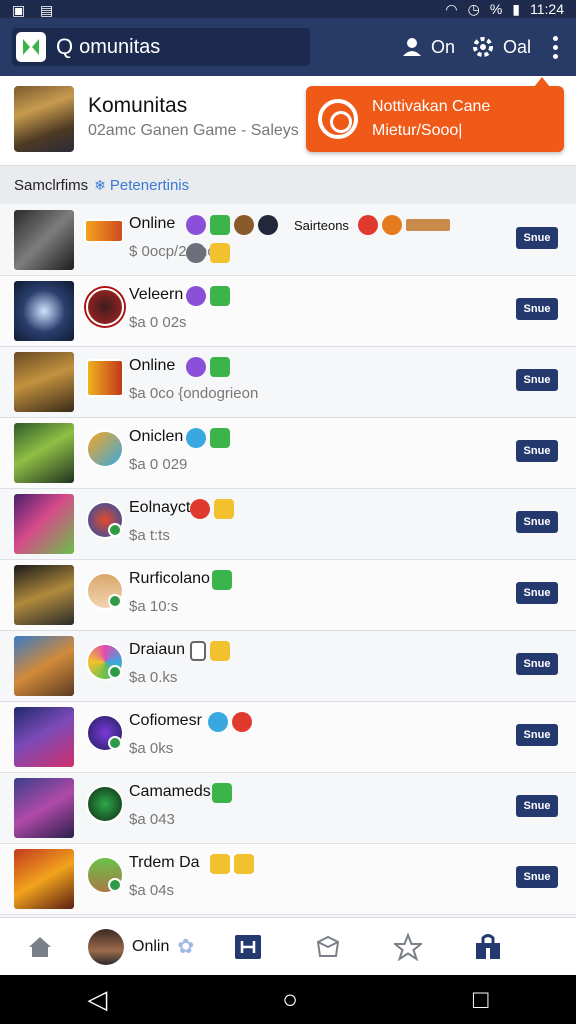 The image size is (576, 1024). Describe the element at coordinates (488, 947) in the screenshot. I see `nav-shop` at that location.